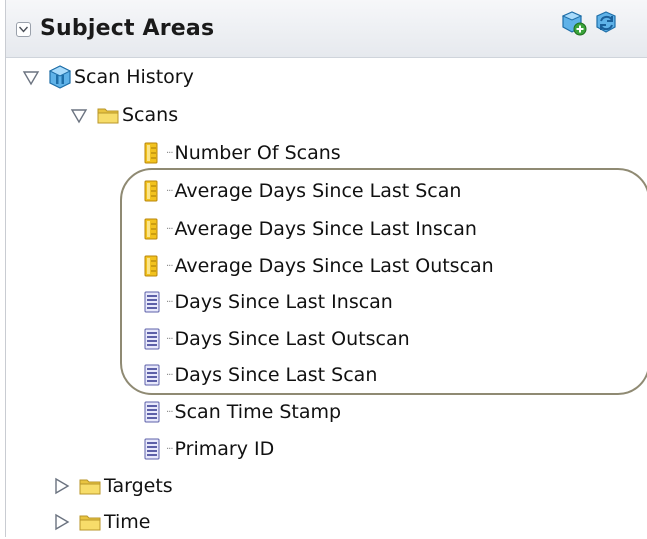 Image resolution: width=647 pixels, height=539 pixels. Describe the element at coordinates (318, 191) in the screenshot. I see `tree-item-label: Average Days Since Last Scan` at that location.